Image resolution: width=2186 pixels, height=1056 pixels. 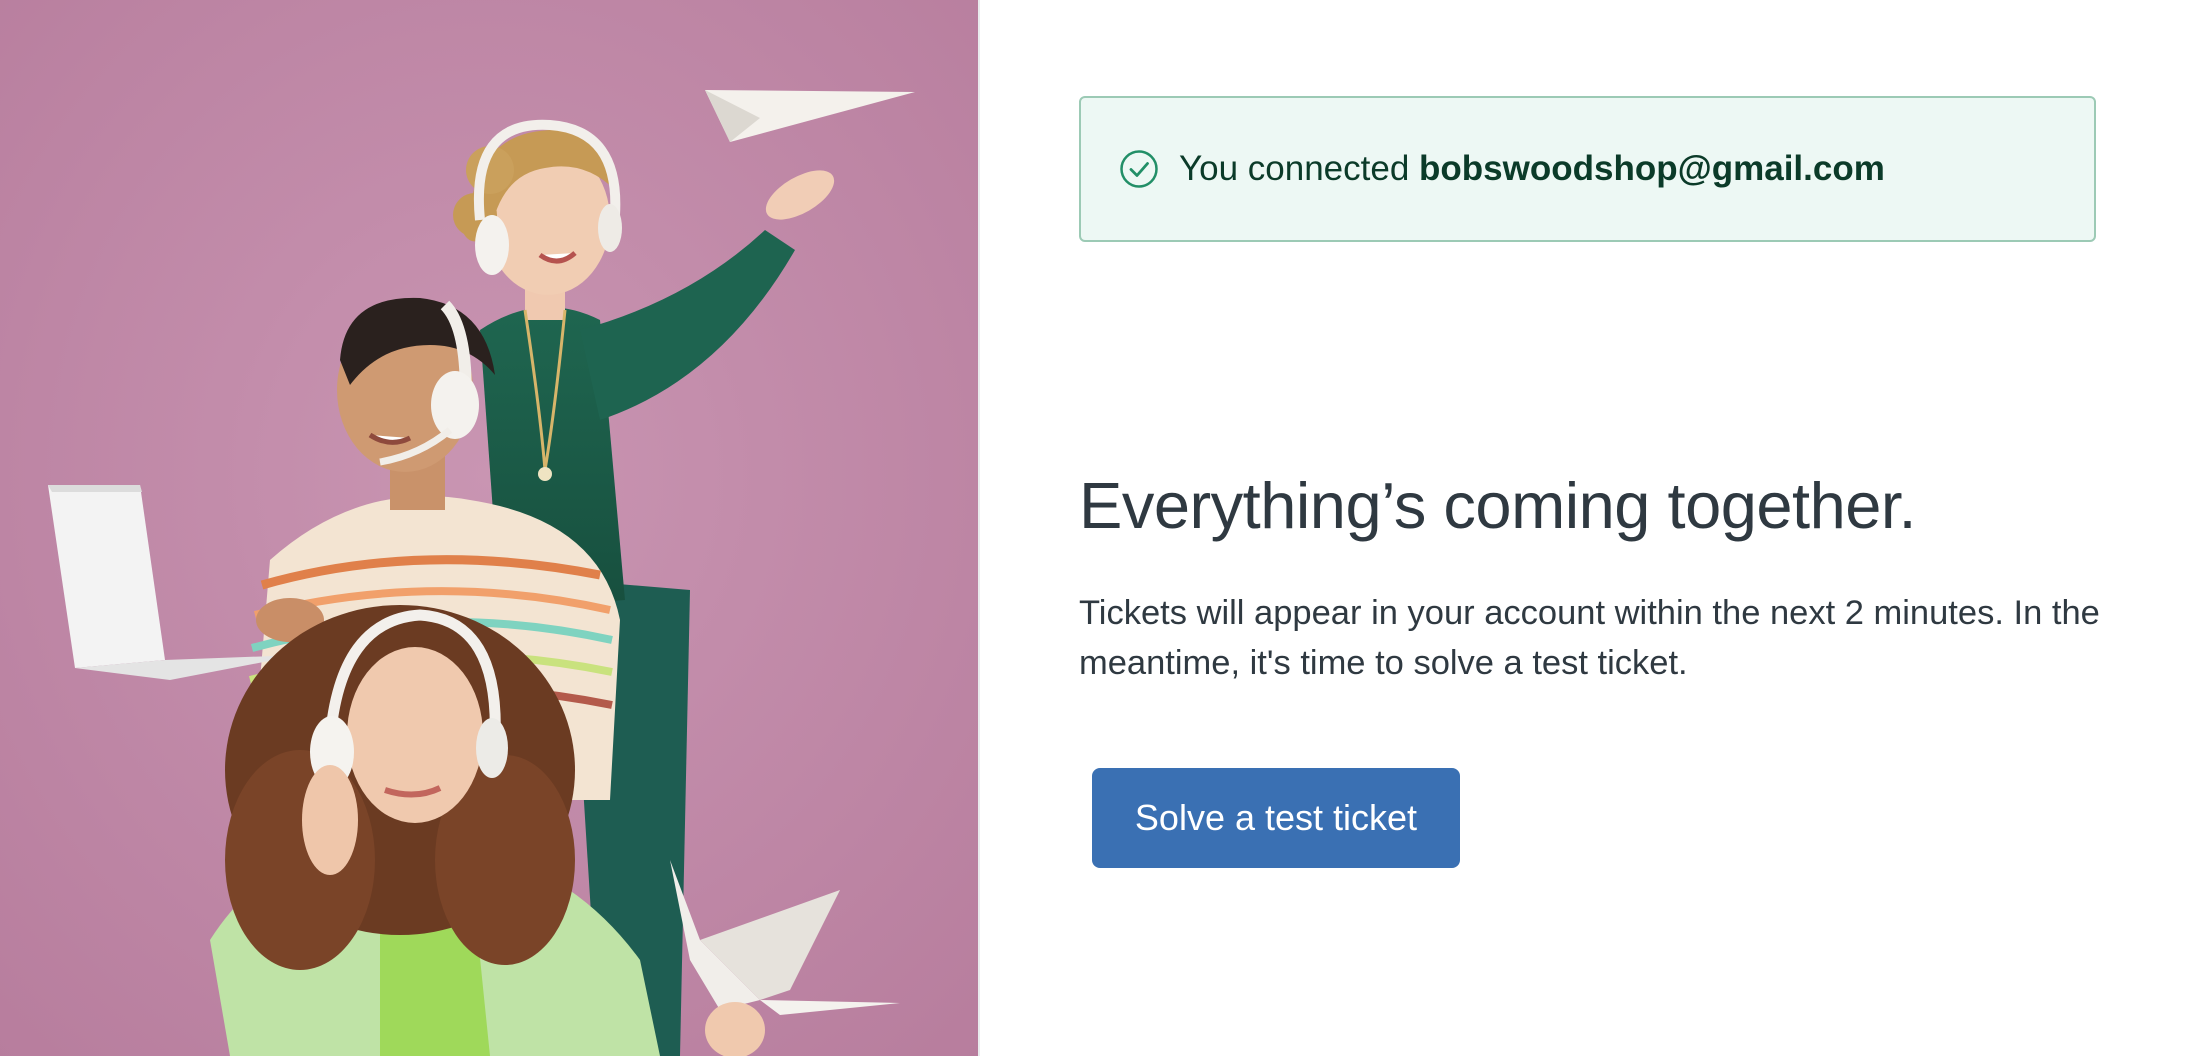 What do you see at coordinates (1498, 505) in the screenshot?
I see `page-title: Everything’s coming together.` at bounding box center [1498, 505].